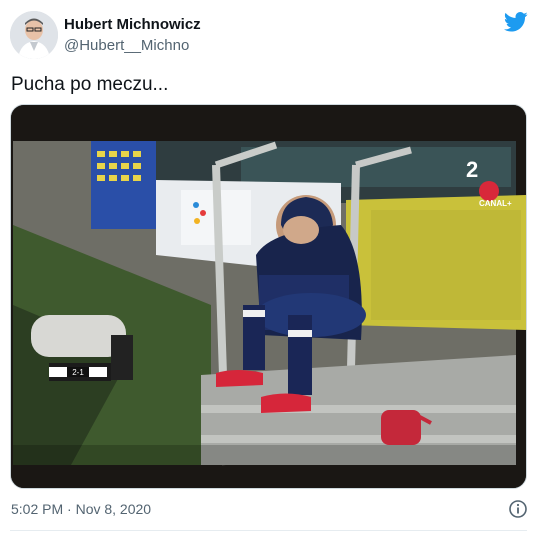  I want to click on tweet-timestamp: 5:02 PM · Nov 8, 2020, so click(81, 509).